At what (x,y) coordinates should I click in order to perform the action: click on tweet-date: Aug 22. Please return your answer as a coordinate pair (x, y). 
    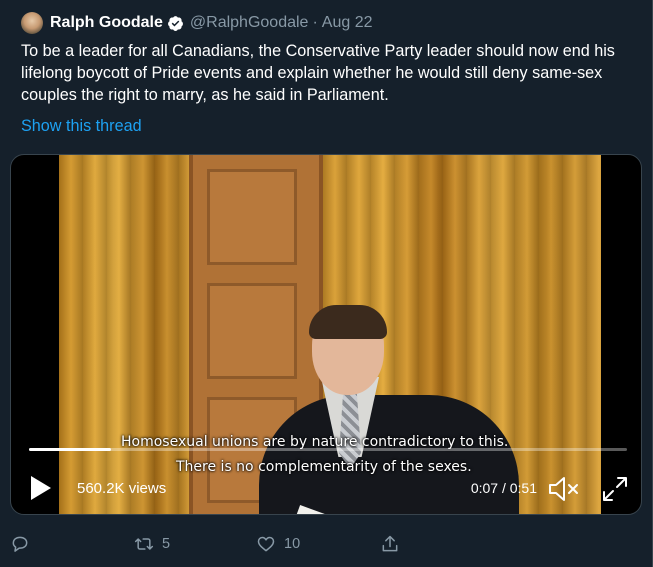
    Looking at the image, I should click on (347, 23).